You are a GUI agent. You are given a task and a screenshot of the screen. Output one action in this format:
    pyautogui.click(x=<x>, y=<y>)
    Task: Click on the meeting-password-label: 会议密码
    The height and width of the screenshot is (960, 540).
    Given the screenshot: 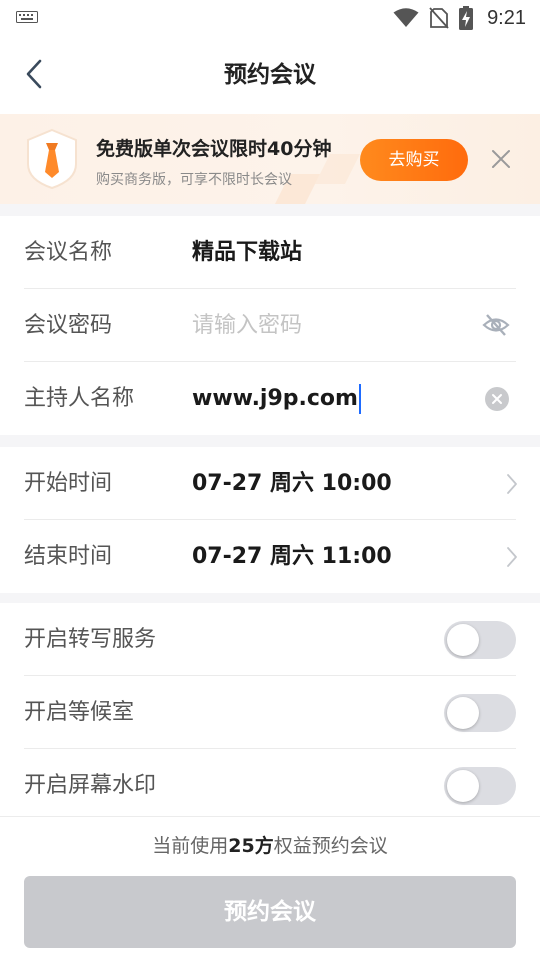 What is the action you would take?
    pyautogui.click(x=68, y=325)
    